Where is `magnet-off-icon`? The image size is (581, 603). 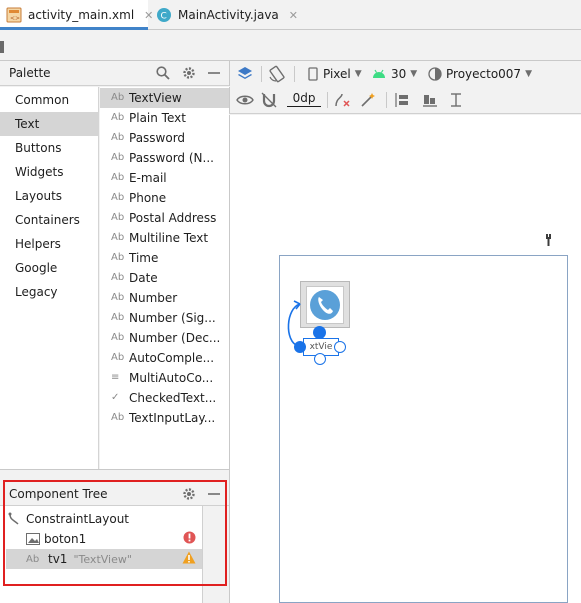
magnet-off-icon is located at coordinates (269, 99).